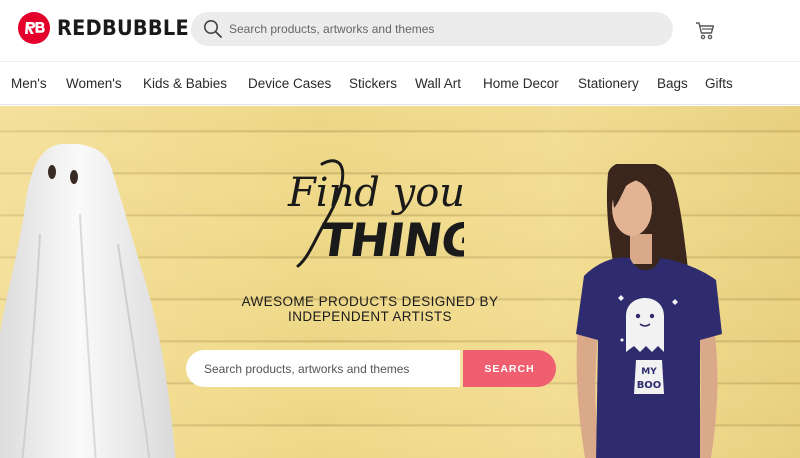  Describe the element at coordinates (521, 83) in the screenshot. I see `nav-item-home-decor: Home Decor` at that location.